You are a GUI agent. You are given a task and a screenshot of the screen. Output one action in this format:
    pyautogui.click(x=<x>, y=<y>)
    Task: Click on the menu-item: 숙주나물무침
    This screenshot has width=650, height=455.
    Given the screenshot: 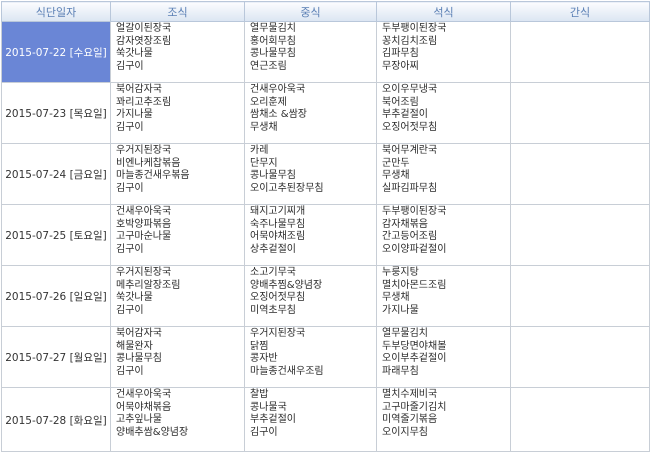 What is the action you would take?
    pyautogui.click(x=278, y=224)
    